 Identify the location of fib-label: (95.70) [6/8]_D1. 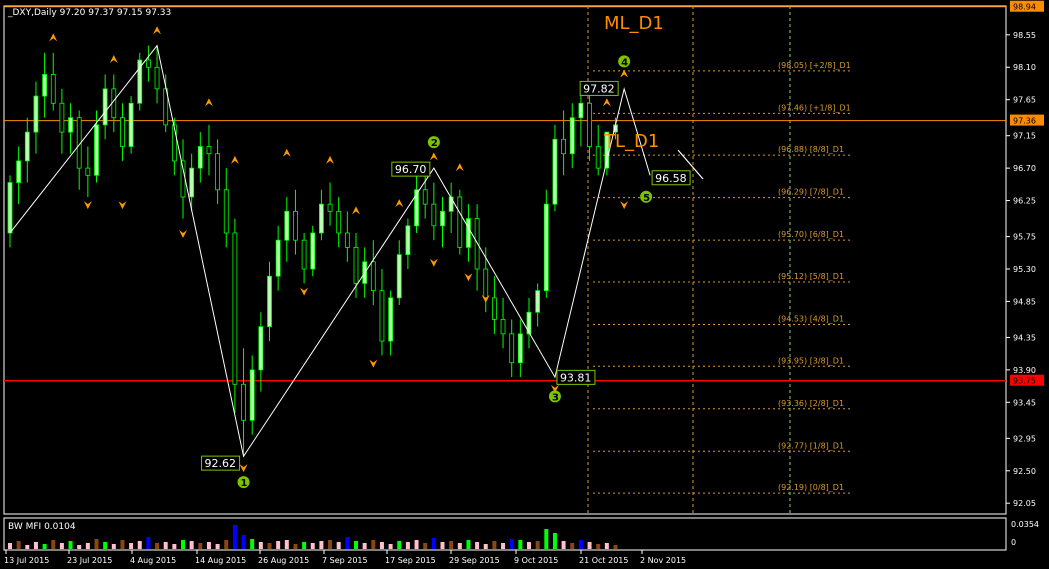
(811, 234).